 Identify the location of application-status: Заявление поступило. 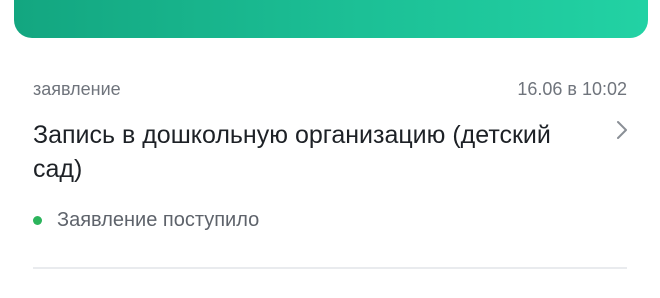
(146, 220).